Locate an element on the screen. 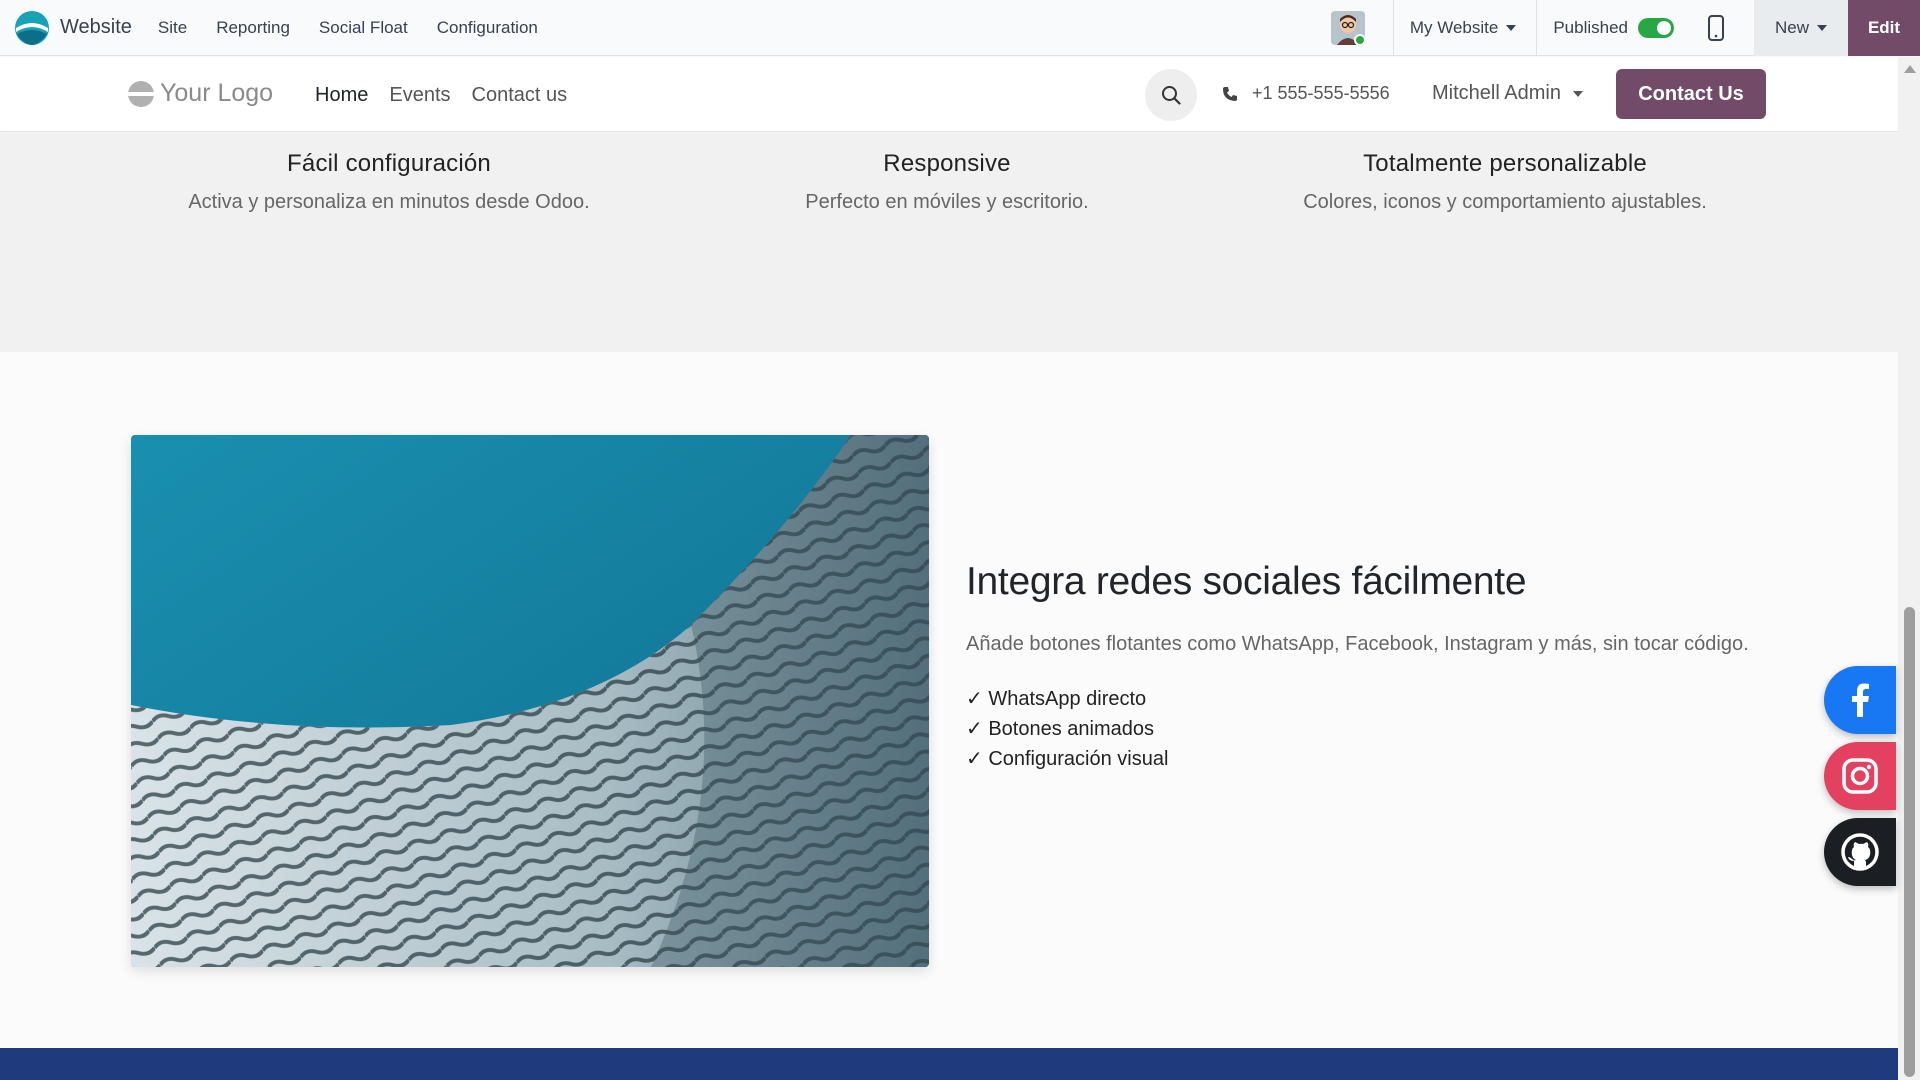  phone-link: +1 555-555-5556 is located at coordinates (1306, 93).